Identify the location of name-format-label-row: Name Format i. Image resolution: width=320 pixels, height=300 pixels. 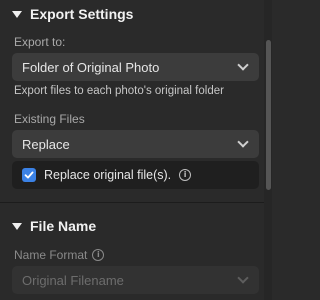
(59, 255).